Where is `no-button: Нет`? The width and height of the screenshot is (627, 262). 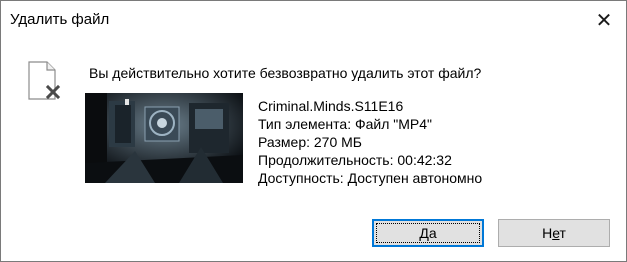
no-button: Нет is located at coordinates (554, 233).